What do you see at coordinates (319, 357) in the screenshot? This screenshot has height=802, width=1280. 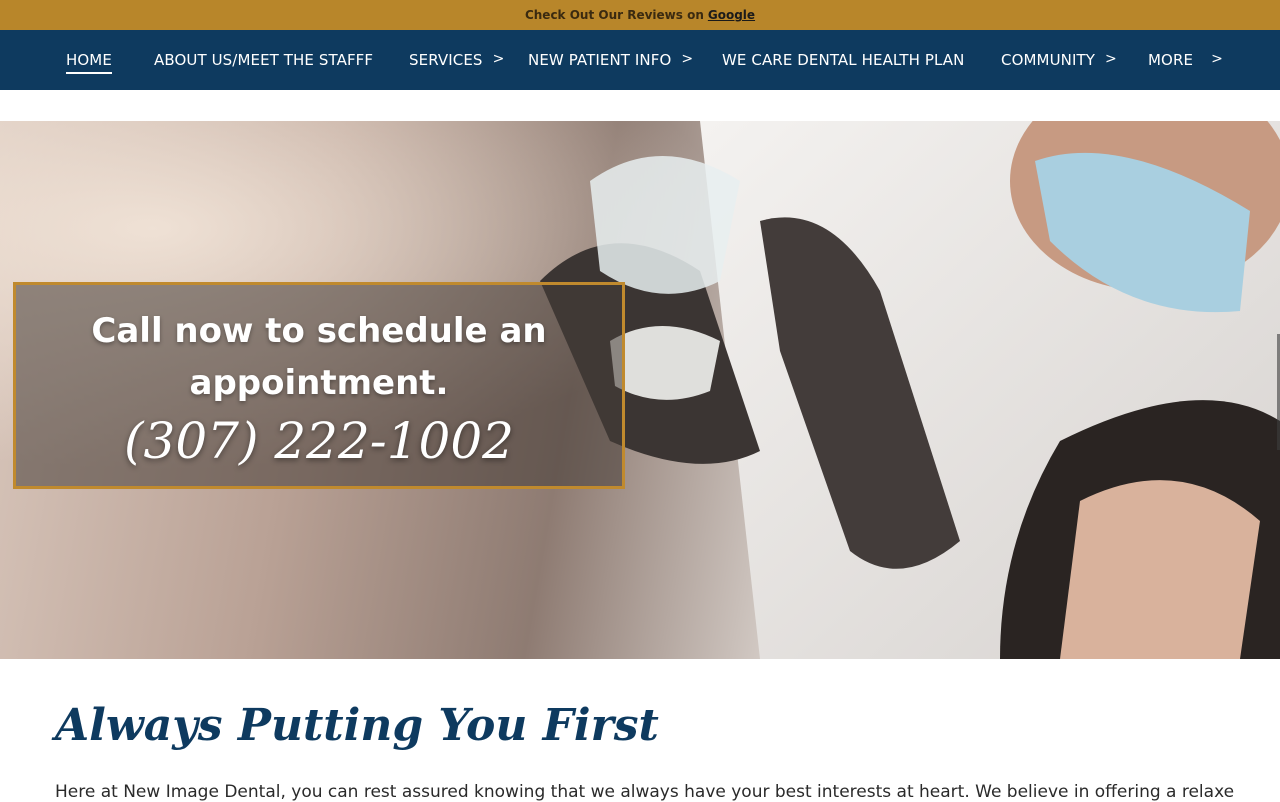 I see `cta-heading: Call now to schedule an appointment.` at bounding box center [319, 357].